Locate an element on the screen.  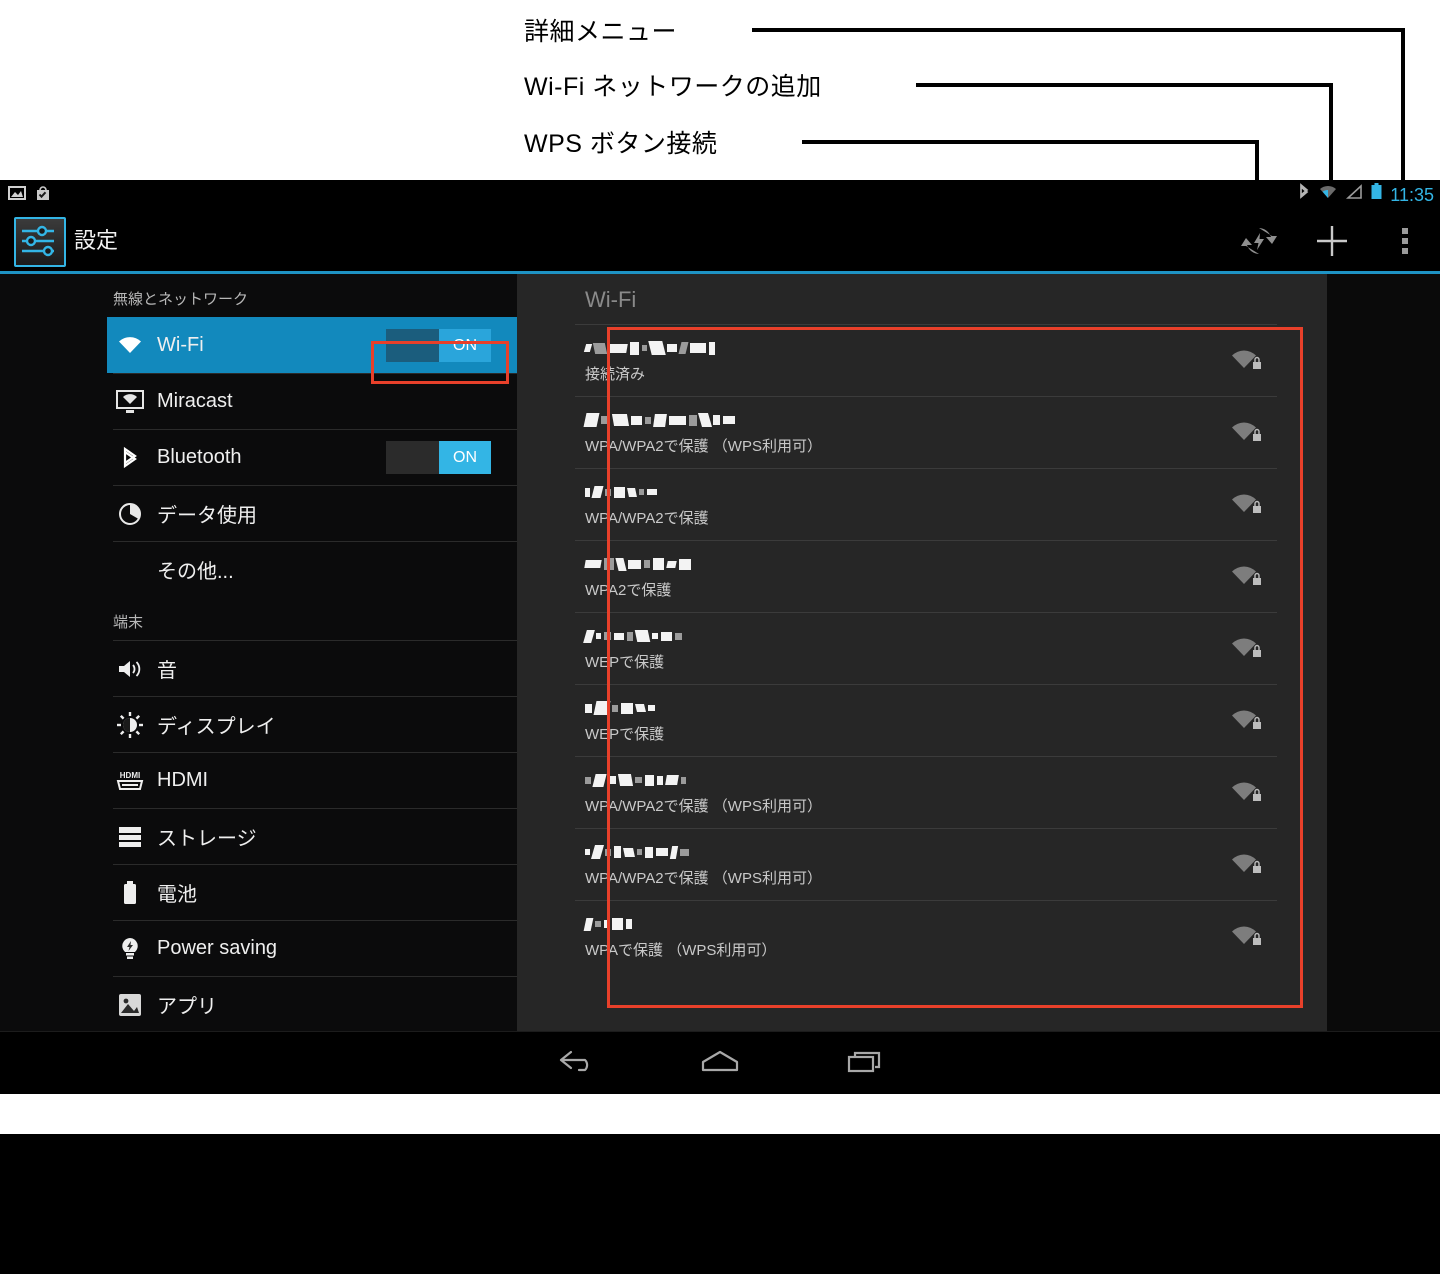
miracast-icon is located at coordinates (130, 402).